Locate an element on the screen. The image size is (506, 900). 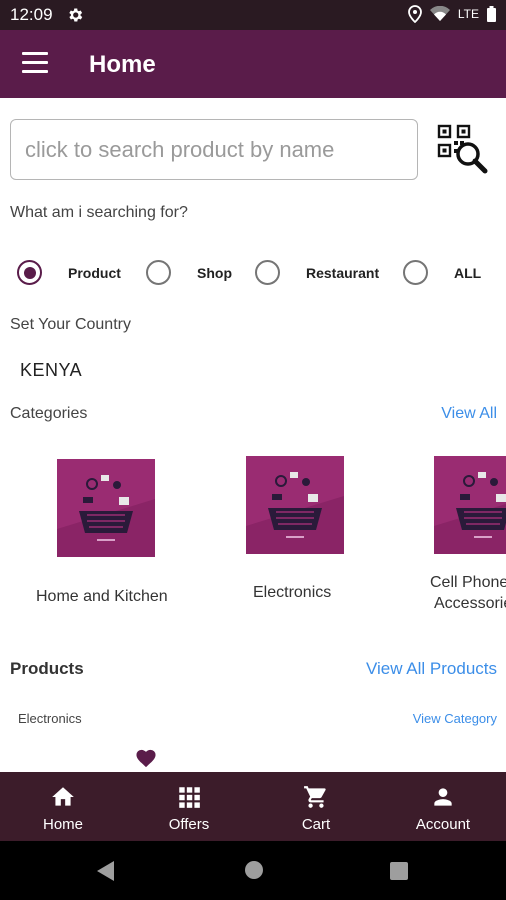
radio-product: Product is located at coordinates (69, 272).